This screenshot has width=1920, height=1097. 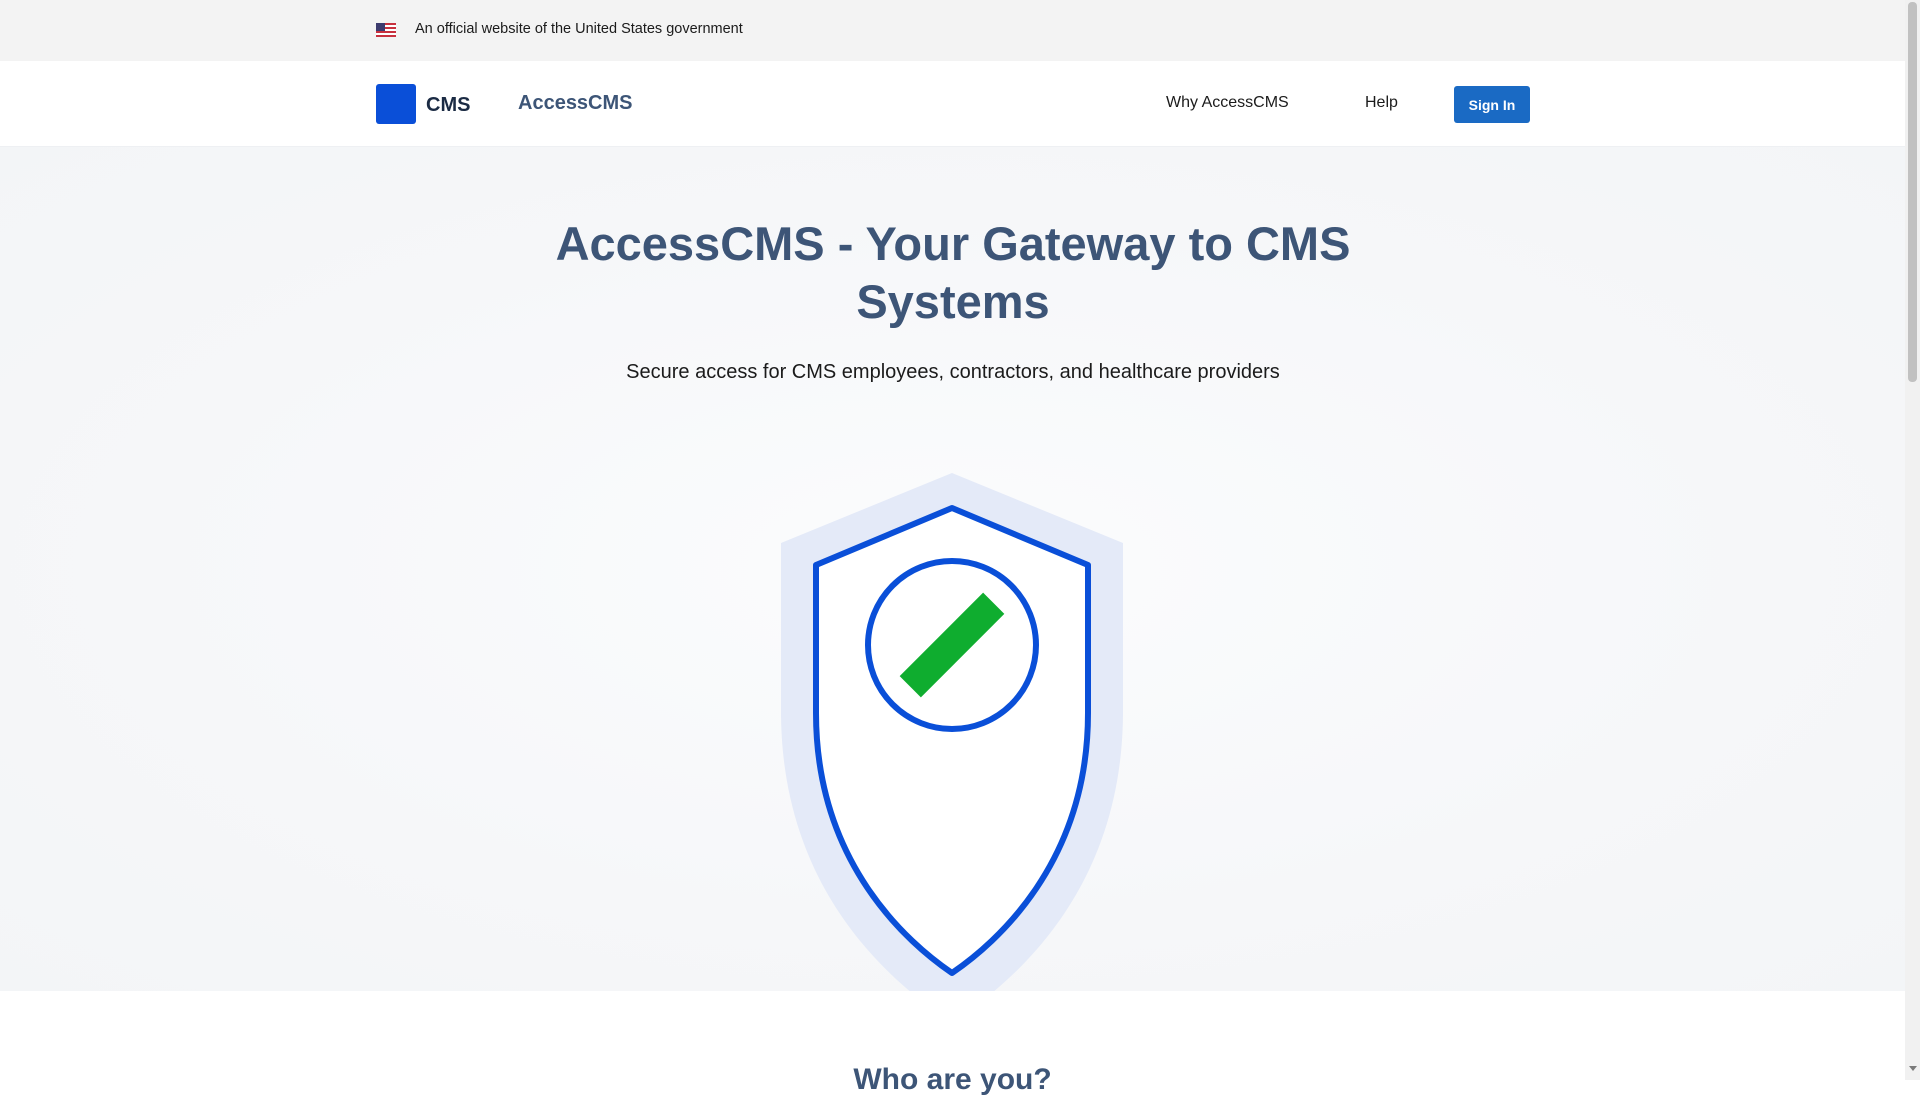 I want to click on scrollbar-thumb, so click(x=1912, y=192).